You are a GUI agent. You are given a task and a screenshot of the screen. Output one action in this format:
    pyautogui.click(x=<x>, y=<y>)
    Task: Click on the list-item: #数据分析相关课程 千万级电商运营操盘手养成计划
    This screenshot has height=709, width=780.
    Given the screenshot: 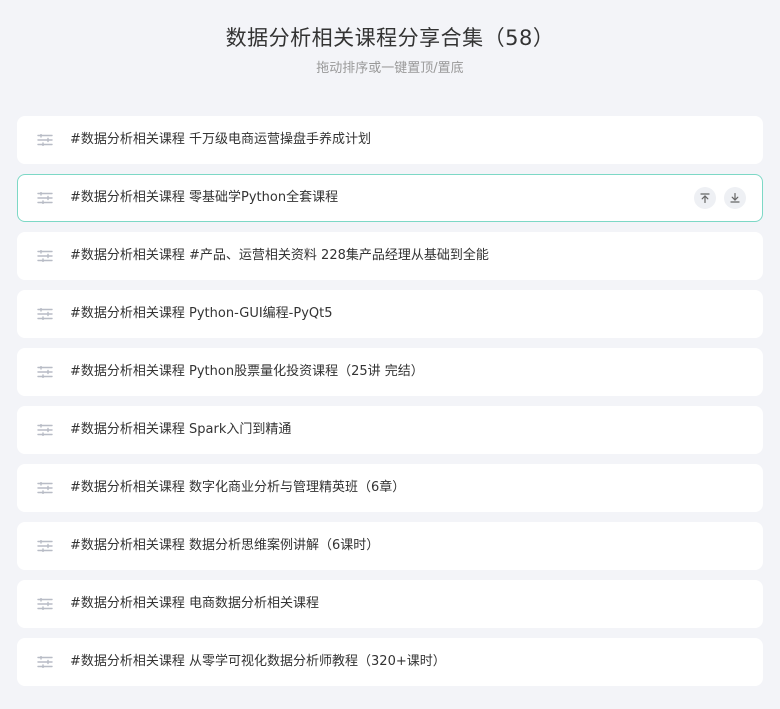 What is the action you would take?
    pyautogui.click(x=390, y=140)
    